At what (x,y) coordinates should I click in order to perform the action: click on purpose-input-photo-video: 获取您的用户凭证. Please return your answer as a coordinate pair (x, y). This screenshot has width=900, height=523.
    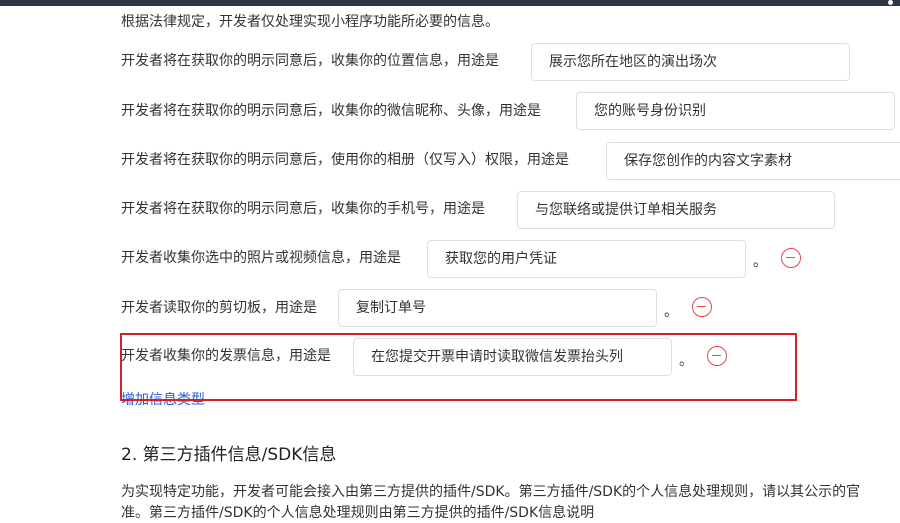
    Looking at the image, I should click on (586, 259).